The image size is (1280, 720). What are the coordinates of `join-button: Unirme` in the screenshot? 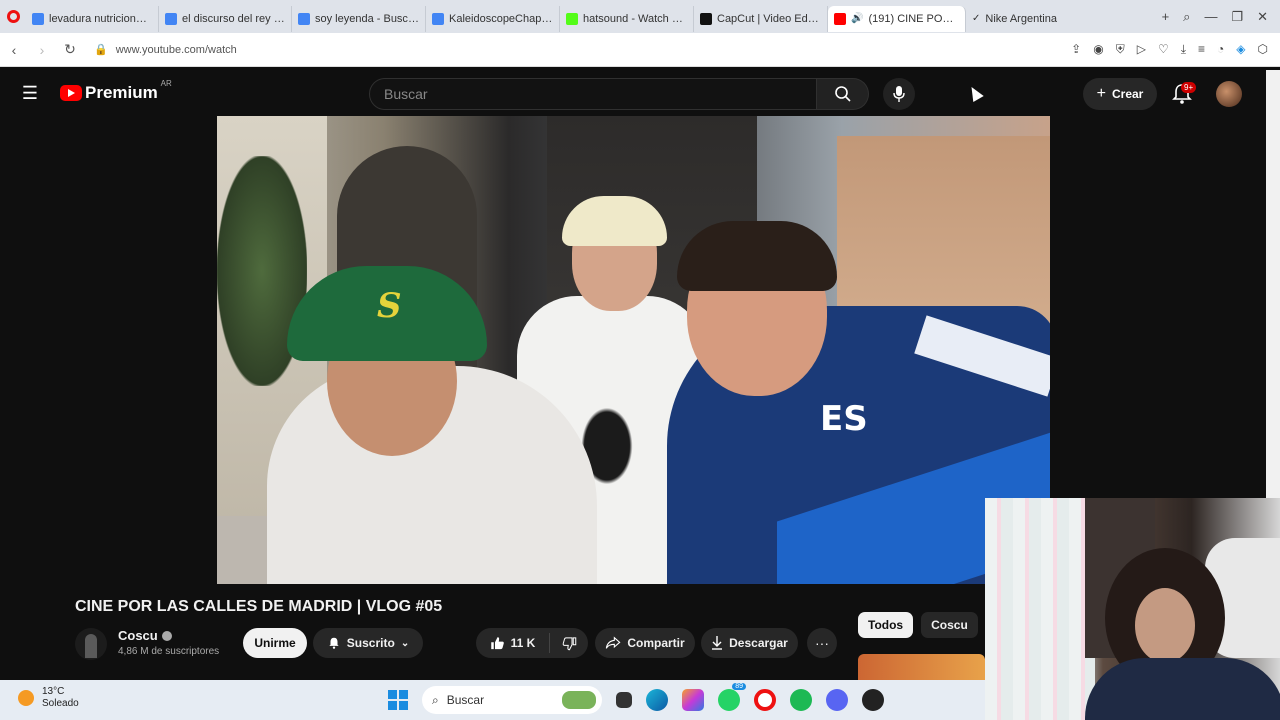 It's located at (275, 643).